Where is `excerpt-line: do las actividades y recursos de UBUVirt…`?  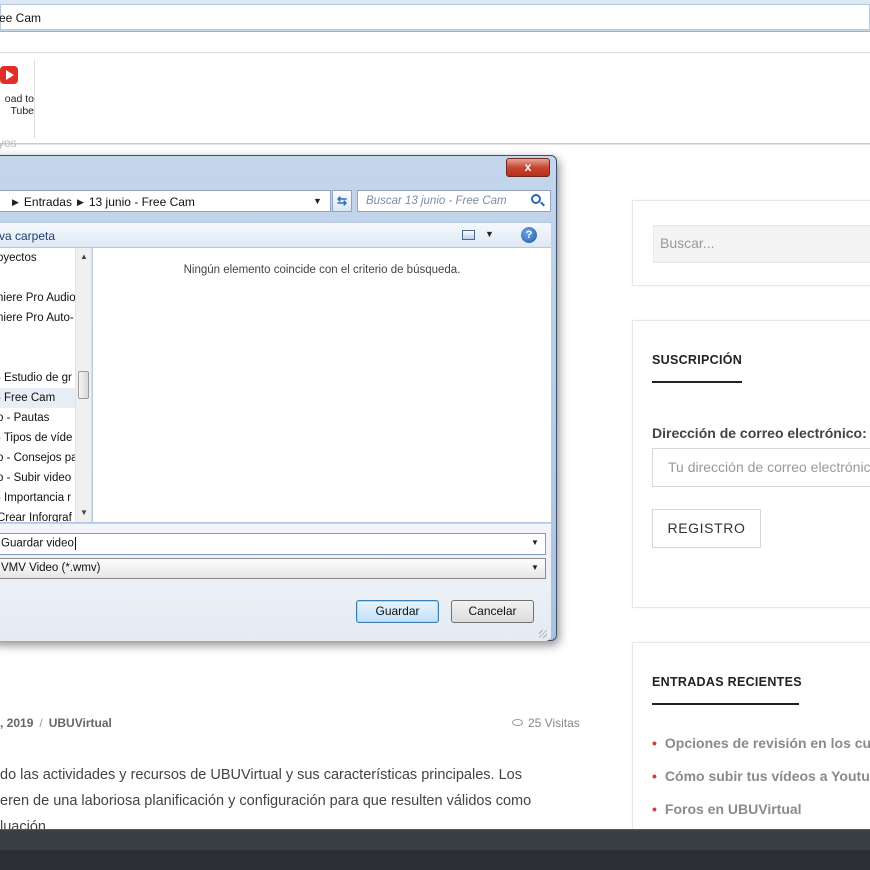
excerpt-line: do las actividades y recursos de UBUVirt… is located at coordinates (261, 775).